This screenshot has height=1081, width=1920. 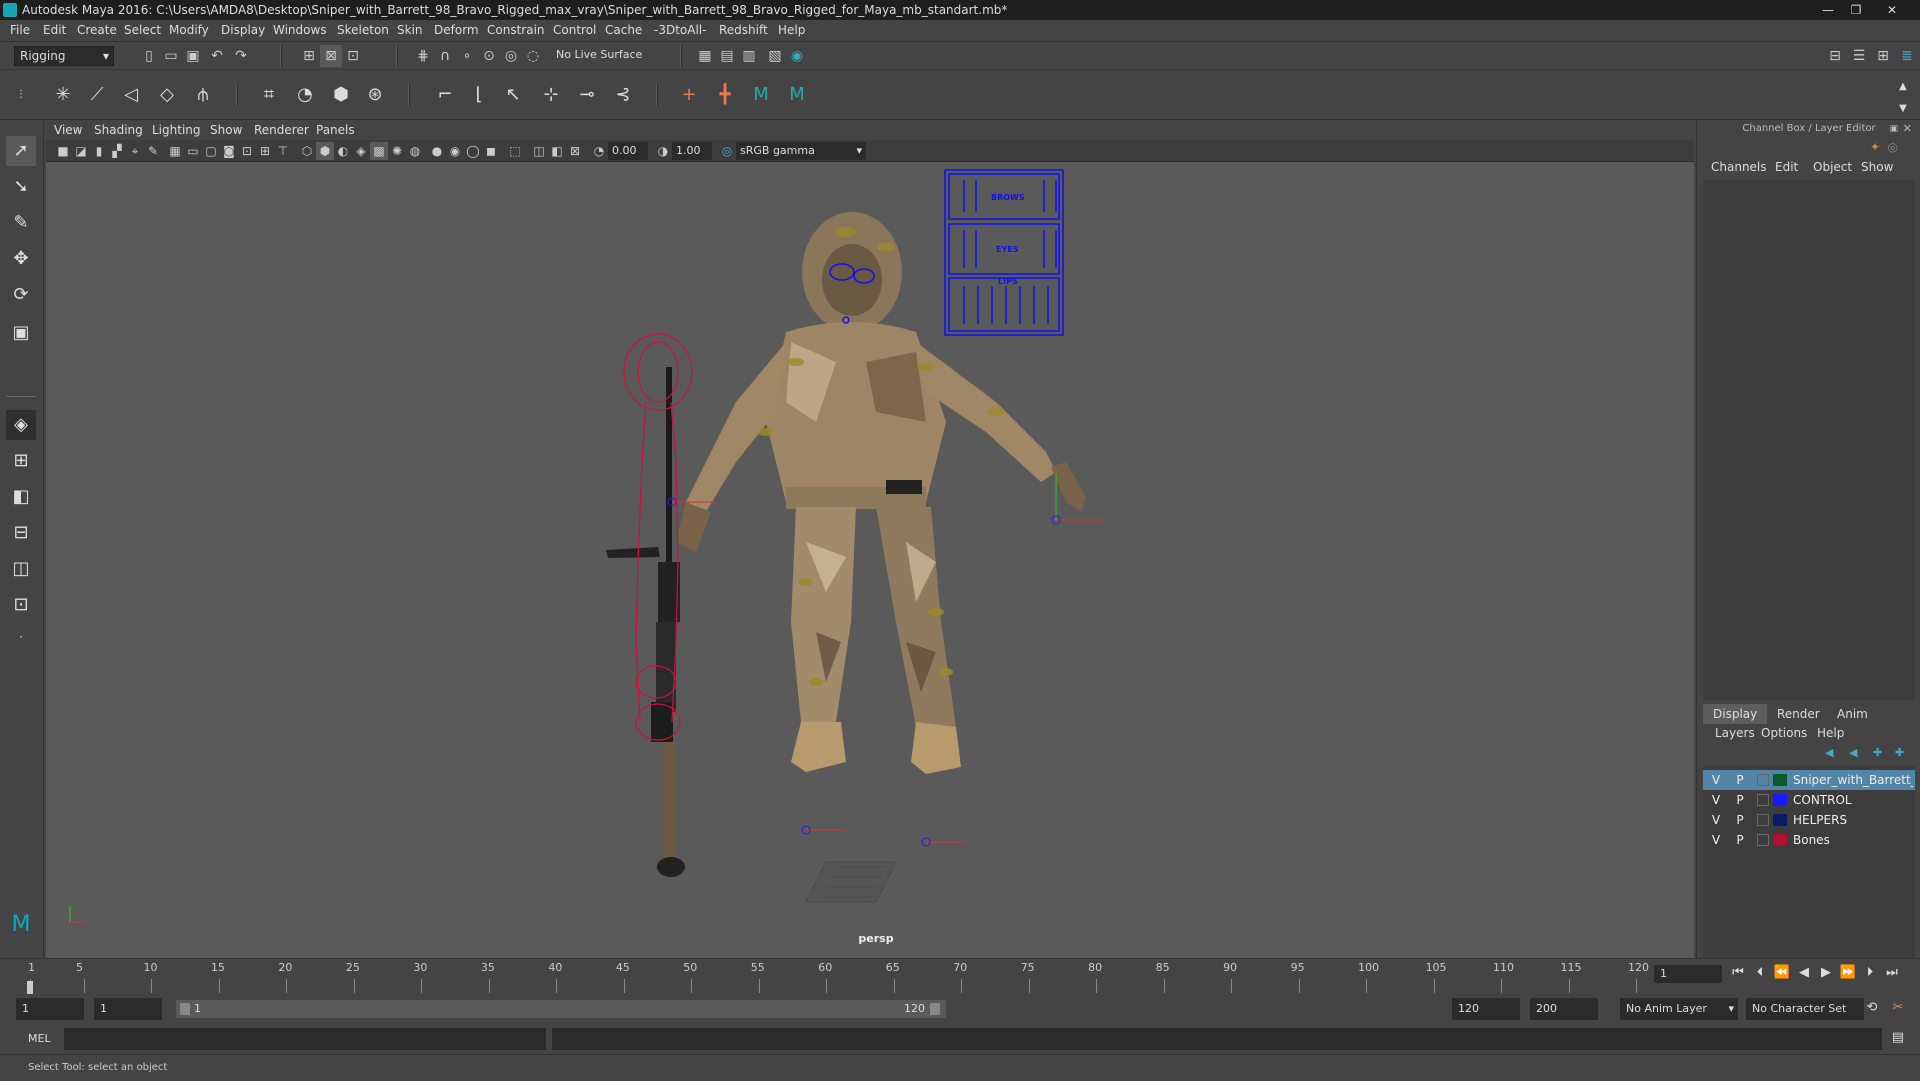 I want to click on menu-cache: Cache, so click(x=623, y=30).